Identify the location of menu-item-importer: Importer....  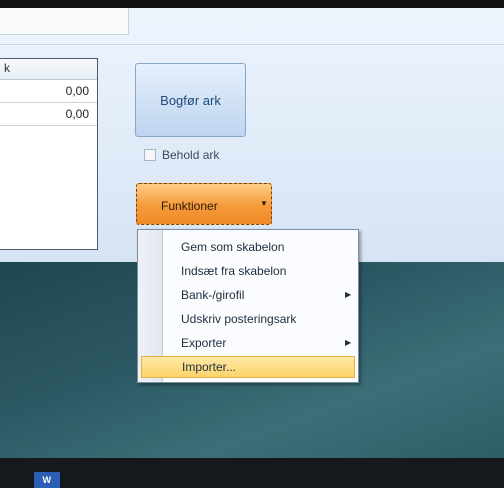
(248, 367).